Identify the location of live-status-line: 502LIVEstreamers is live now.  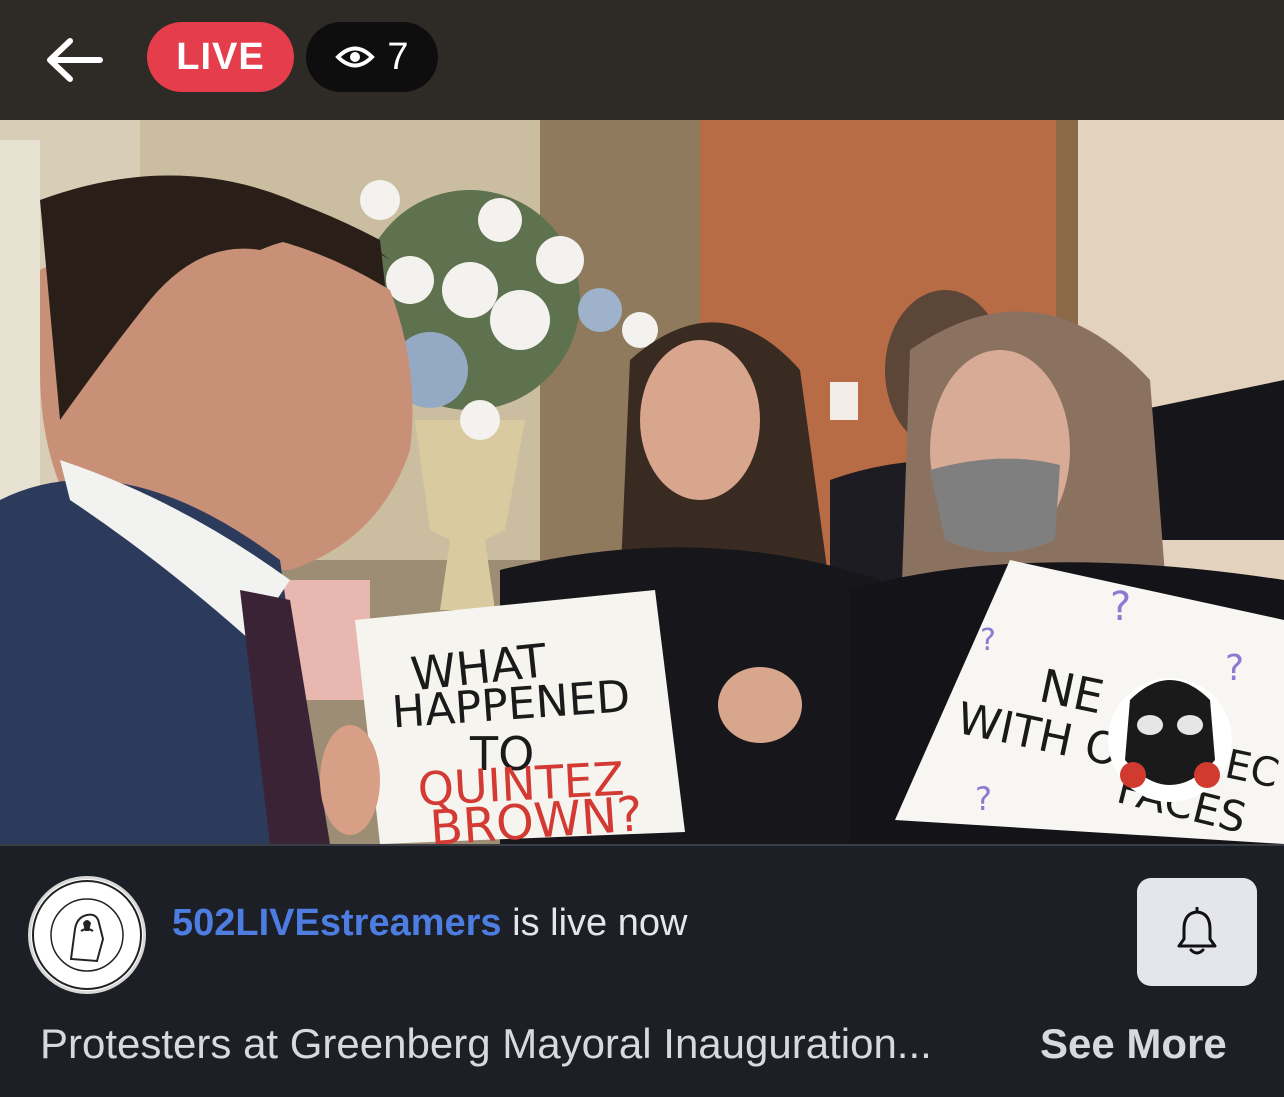
(429, 923).